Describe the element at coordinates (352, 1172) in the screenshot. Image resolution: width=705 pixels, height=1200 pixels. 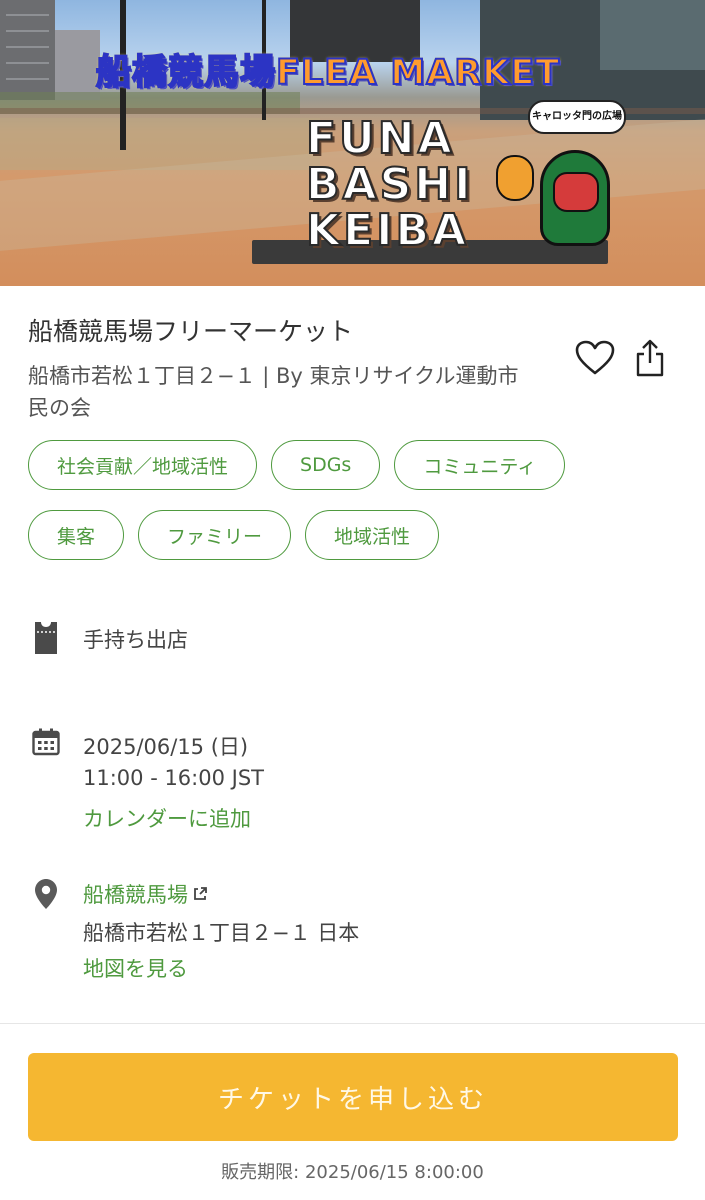
I see `sales-deadline: 販売期限: 2025/06/15 8:00:00` at that location.